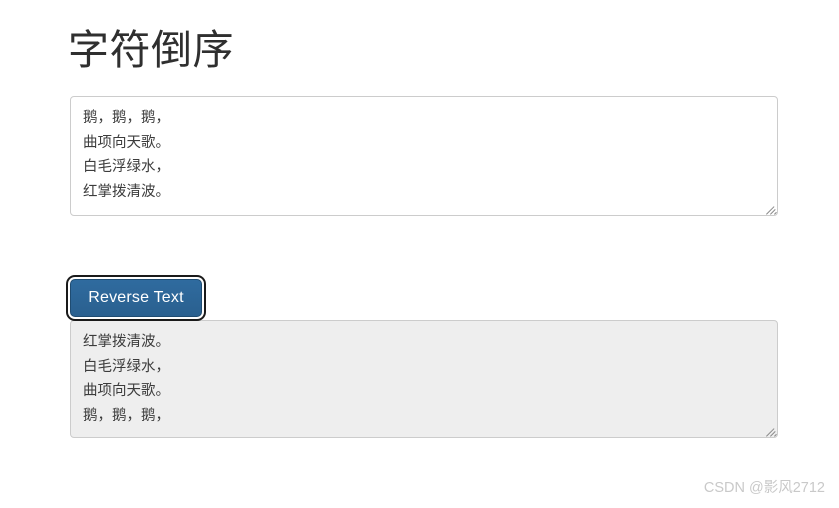  What do you see at coordinates (136, 298) in the screenshot?
I see `reverse-text-button: Reverse Text` at bounding box center [136, 298].